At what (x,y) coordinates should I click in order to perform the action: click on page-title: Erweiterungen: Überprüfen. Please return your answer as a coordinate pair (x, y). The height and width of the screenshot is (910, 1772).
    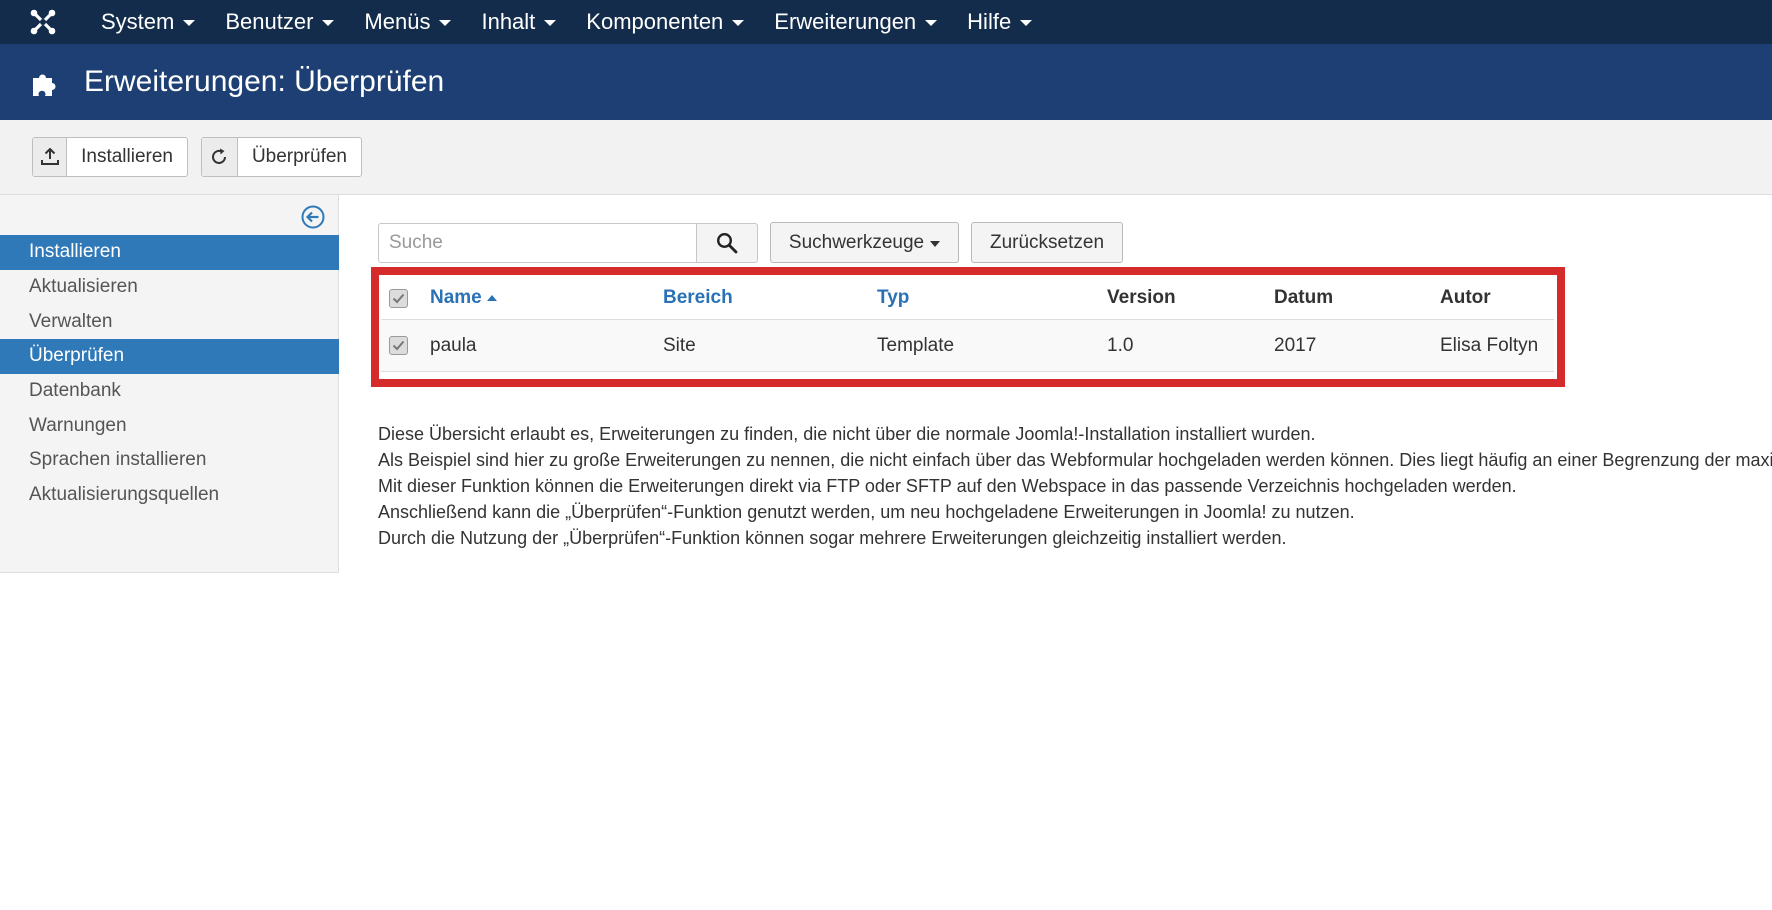
    Looking at the image, I should click on (264, 81).